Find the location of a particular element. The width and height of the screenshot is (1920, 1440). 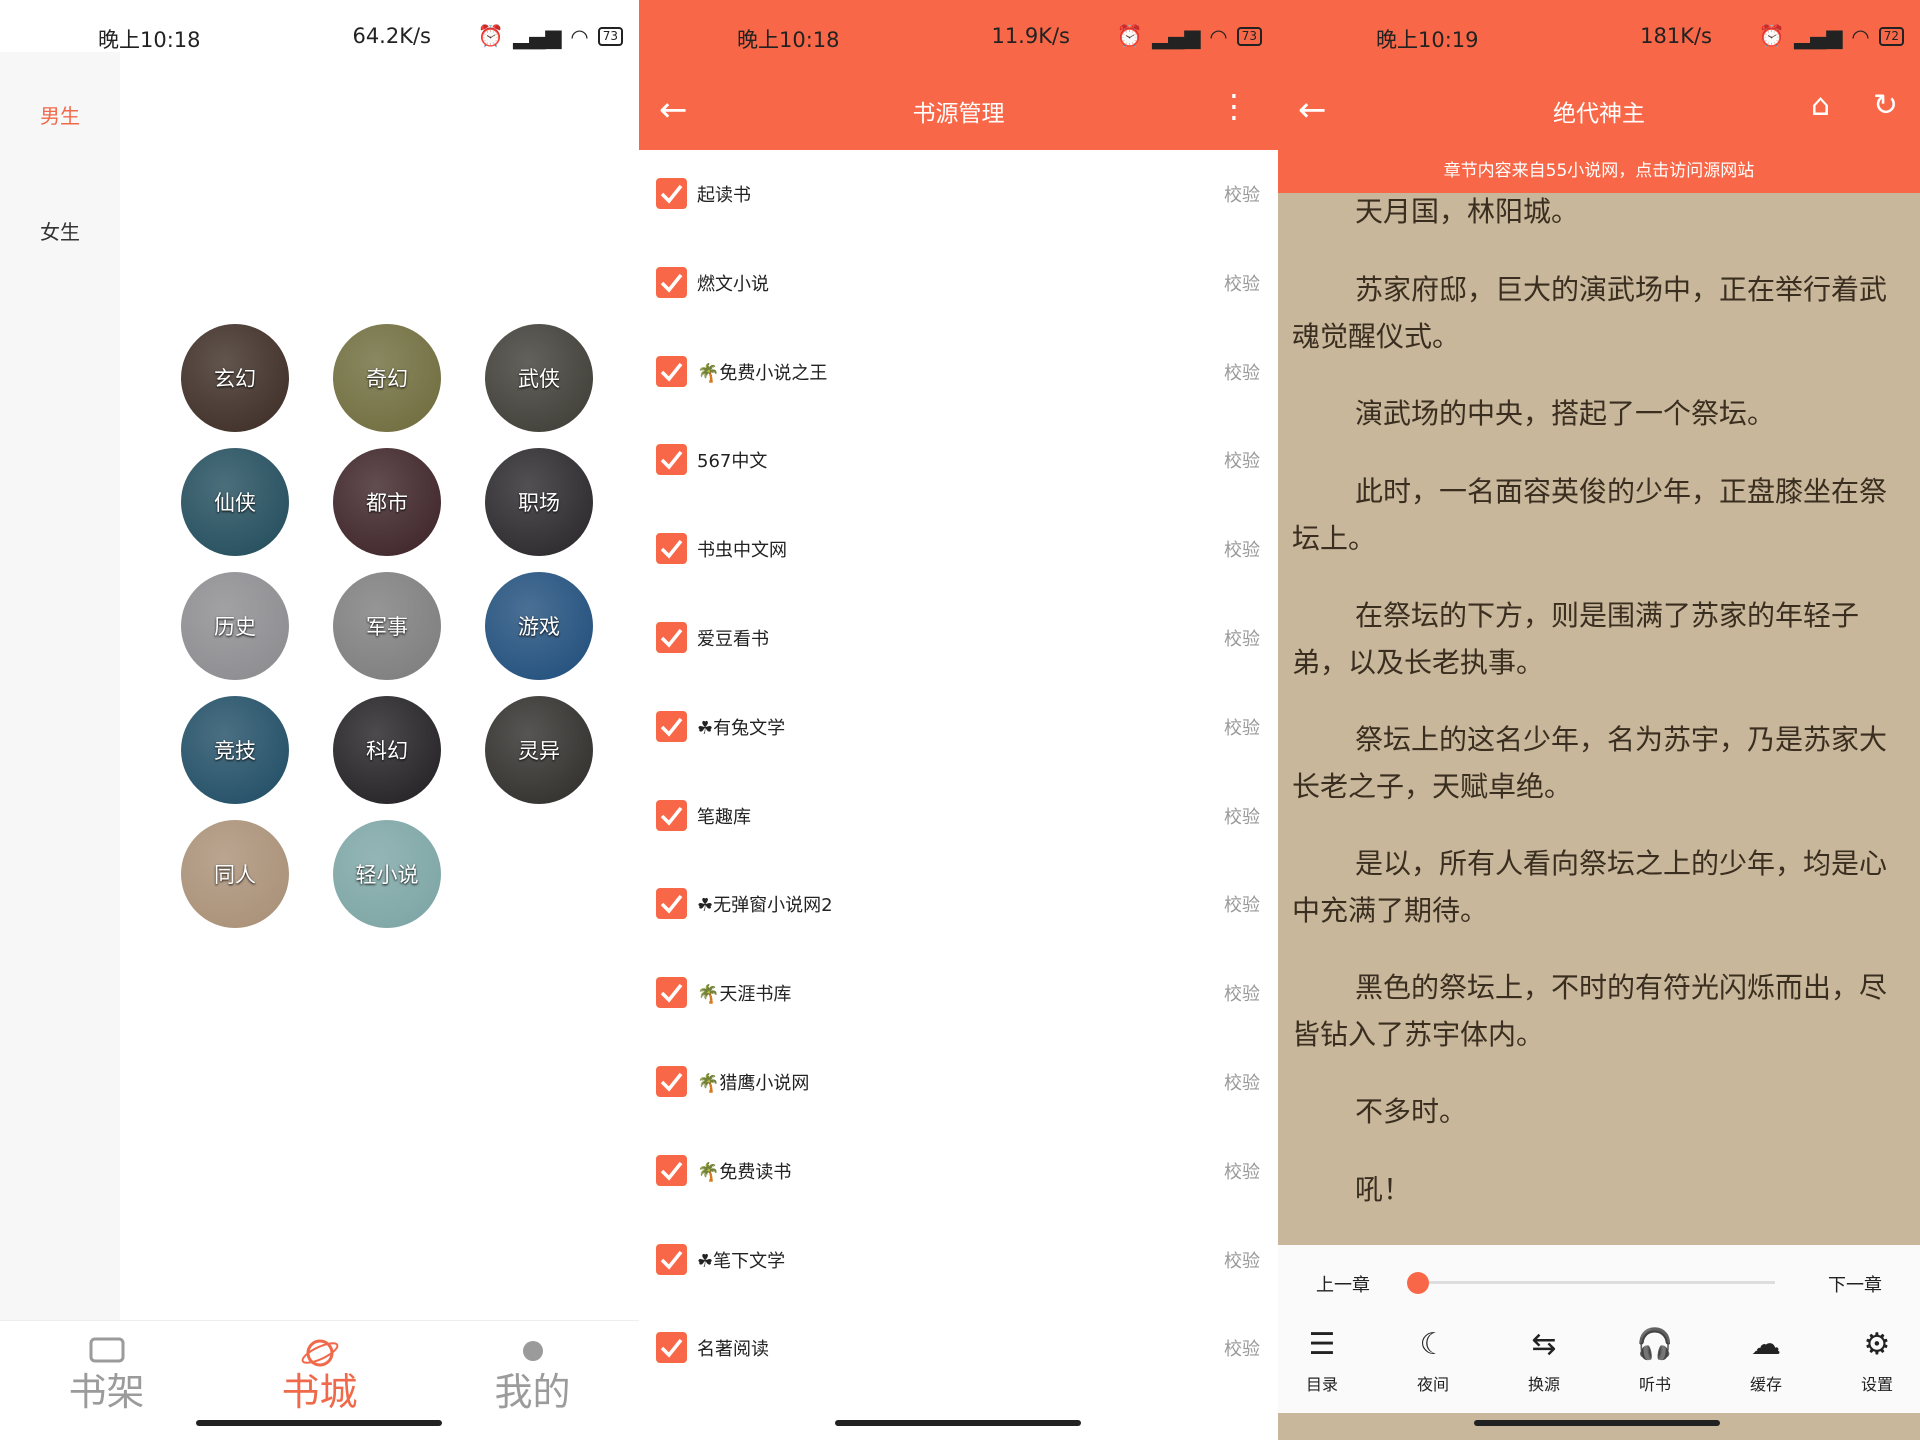

tab-bookshelf: 书架 is located at coordinates (106, 1368).